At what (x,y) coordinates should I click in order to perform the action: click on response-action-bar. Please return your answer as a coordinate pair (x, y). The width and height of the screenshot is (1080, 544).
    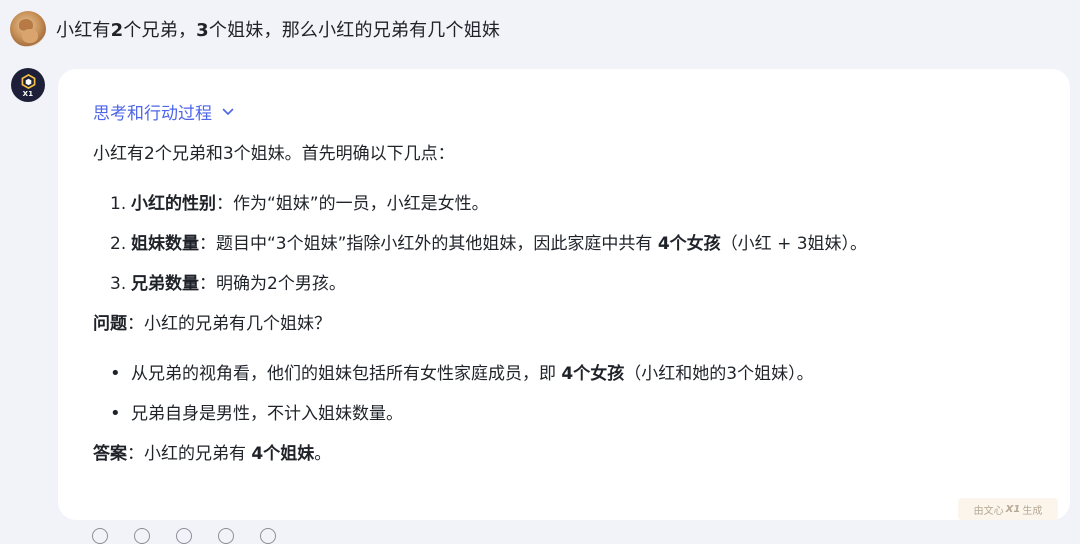
    Looking at the image, I should click on (184, 536).